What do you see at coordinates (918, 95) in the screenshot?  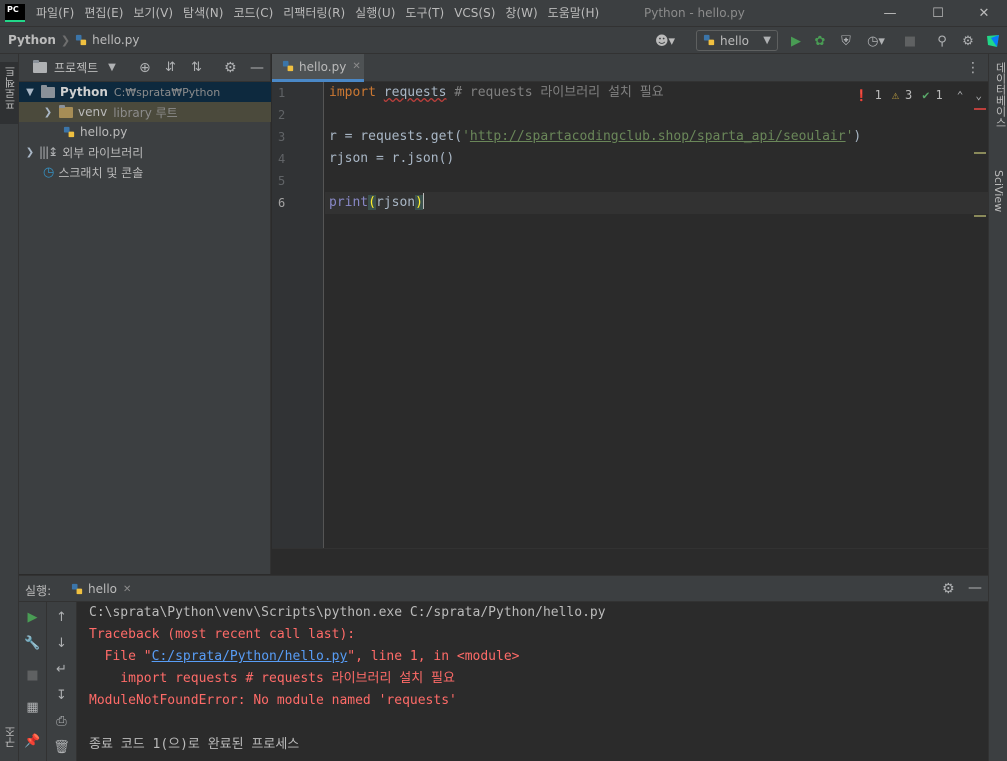 I see `inspection-widget: ❗ 1 ⚠ 3 ✔ 1 ⌃ ⌄` at bounding box center [918, 95].